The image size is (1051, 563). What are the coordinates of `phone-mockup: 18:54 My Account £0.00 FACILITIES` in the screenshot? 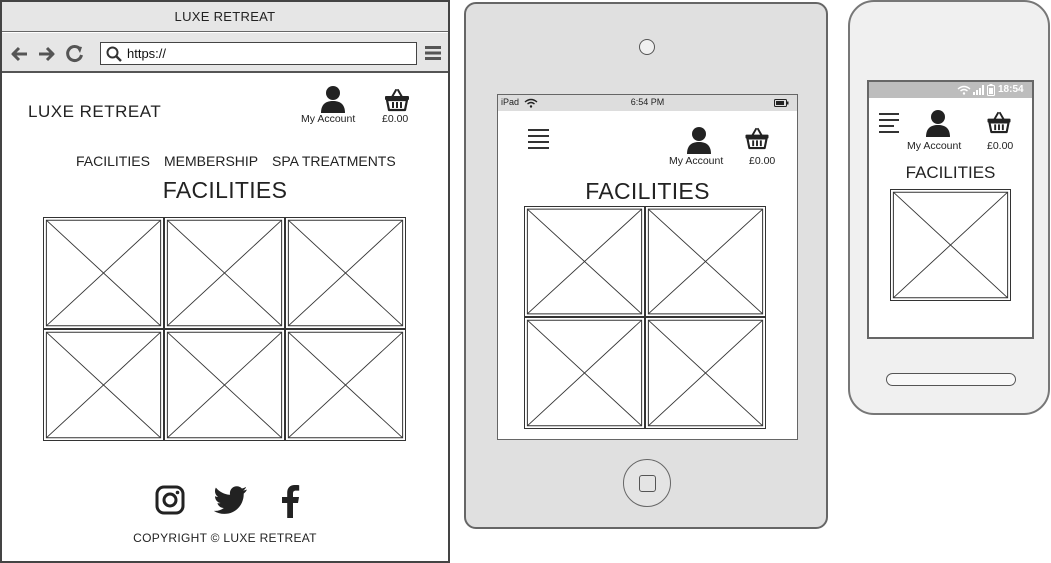 It's located at (949, 207).